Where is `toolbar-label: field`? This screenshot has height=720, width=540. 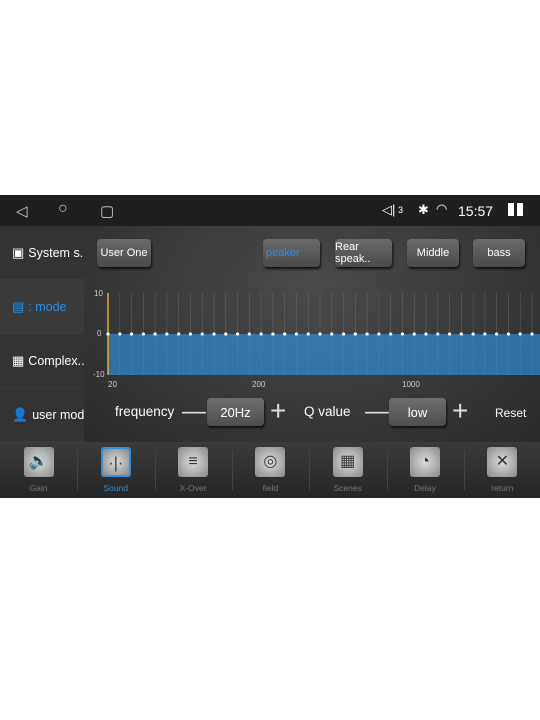 toolbar-label: field is located at coordinates (270, 488).